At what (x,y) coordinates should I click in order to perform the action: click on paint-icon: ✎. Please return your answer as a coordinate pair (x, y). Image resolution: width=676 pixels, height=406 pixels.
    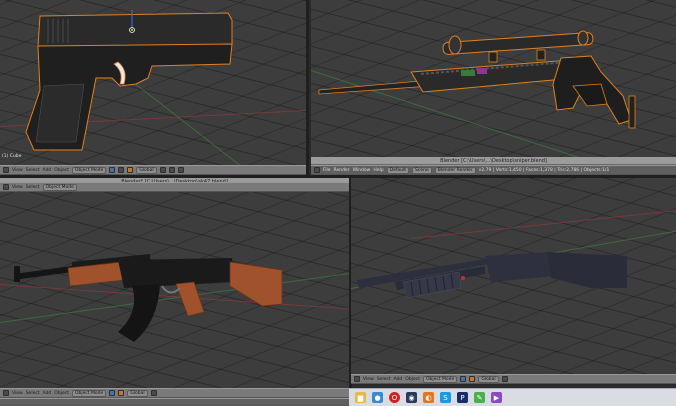
    Looking at the image, I should click on (479, 397).